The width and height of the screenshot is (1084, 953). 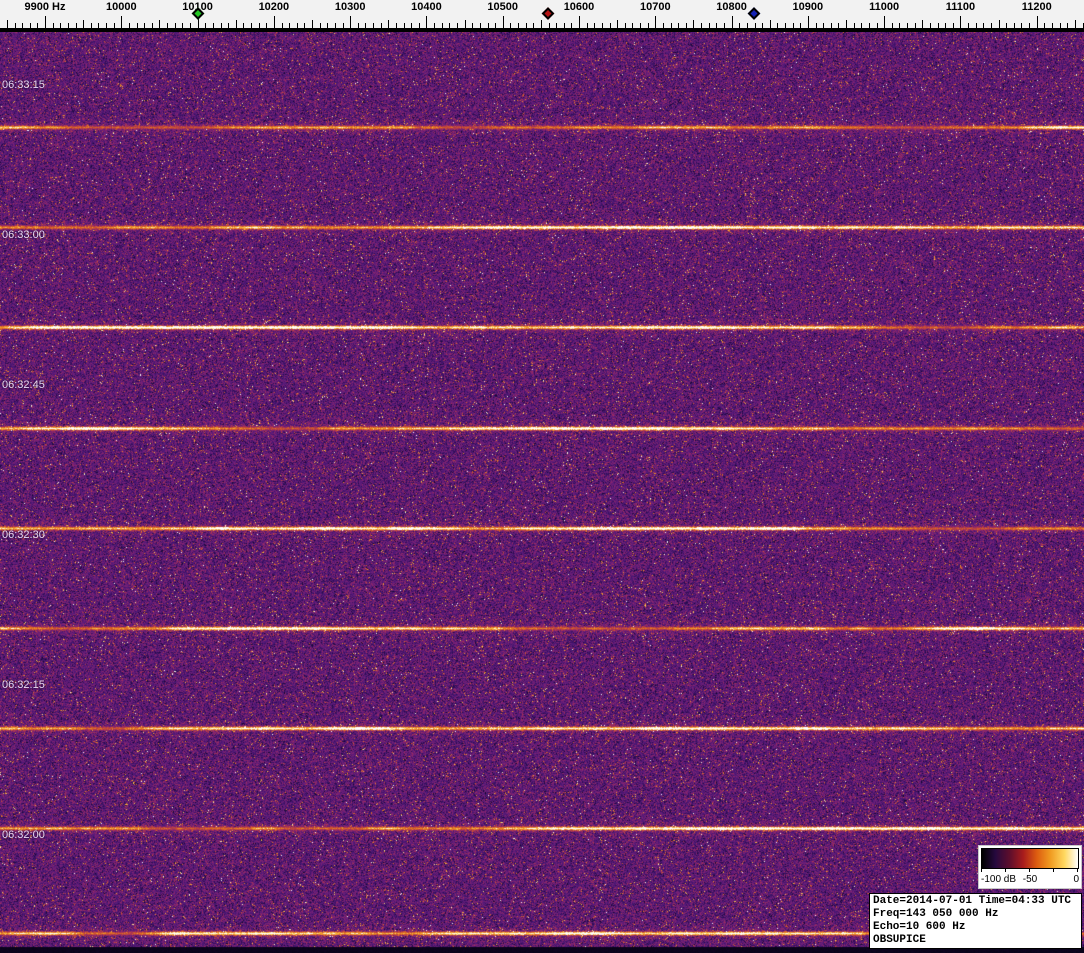 I want to click on freq-label-10800: 10800, so click(x=731, y=7).